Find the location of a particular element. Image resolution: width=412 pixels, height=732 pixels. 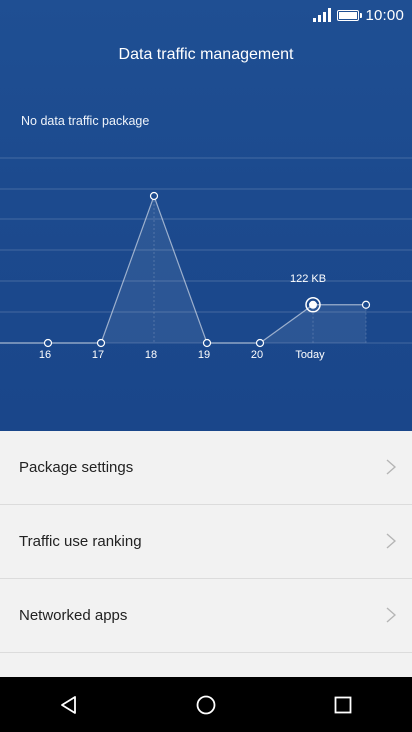

home-icon is located at coordinates (206, 704).